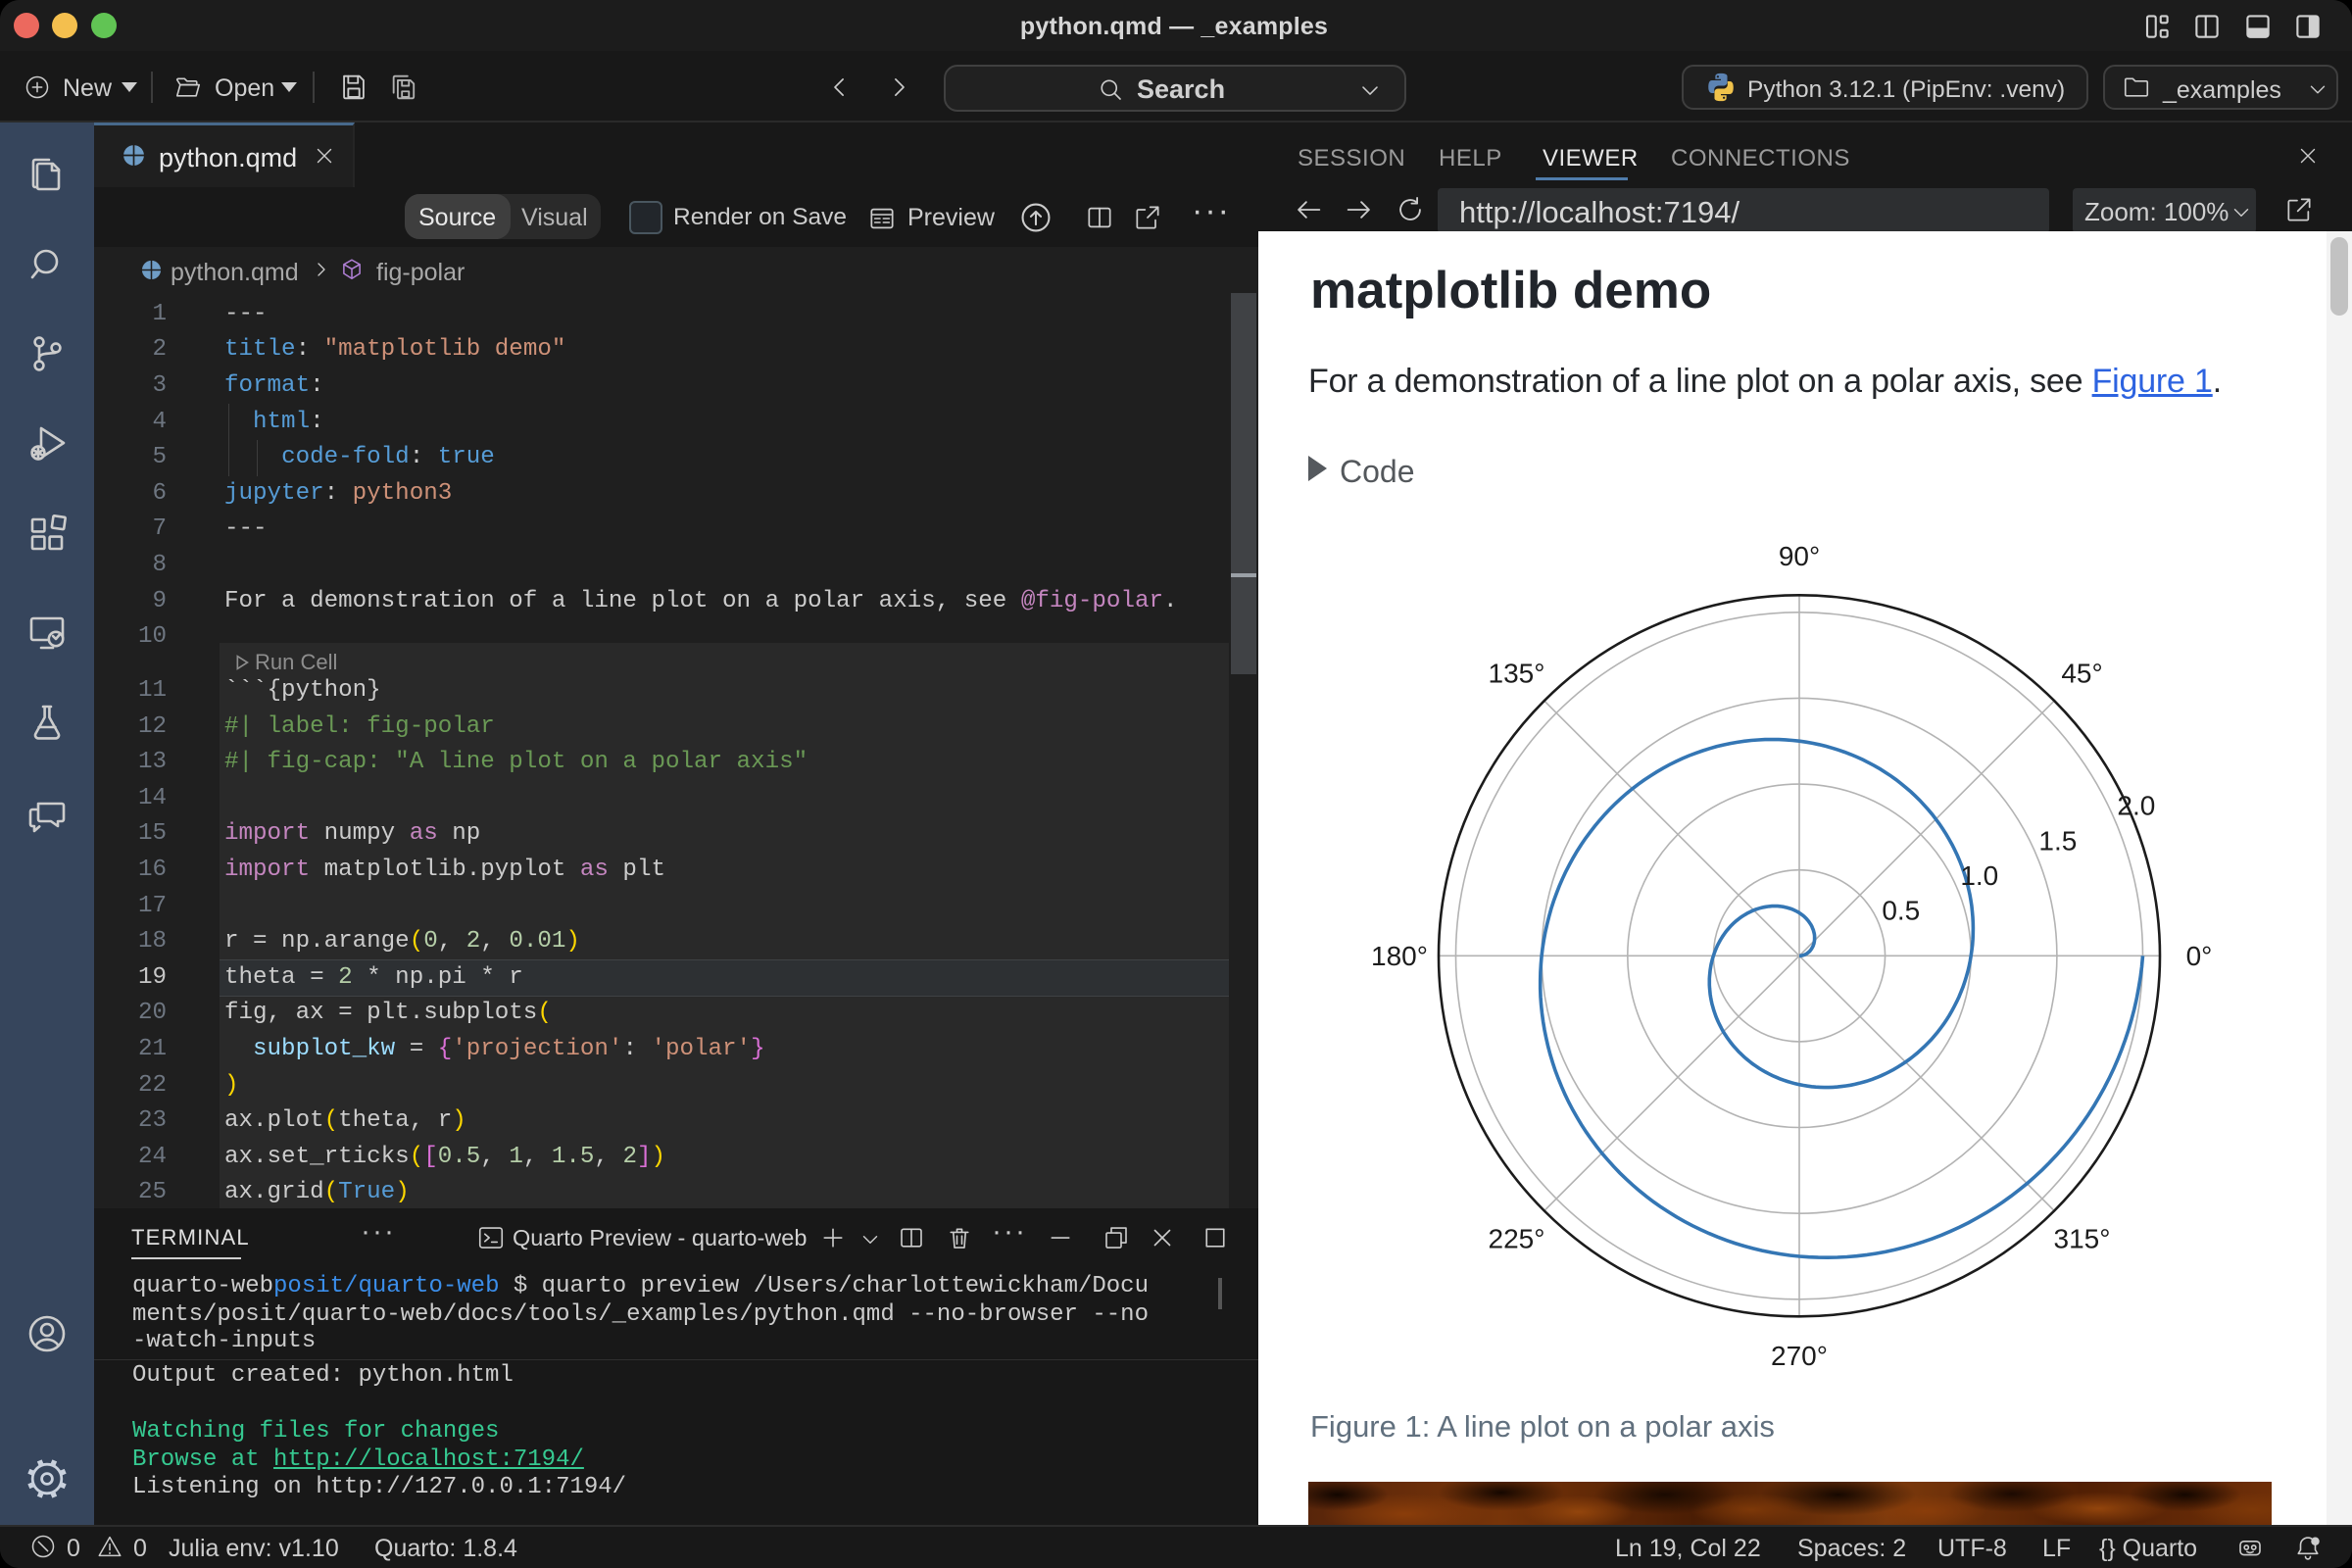 The height and width of the screenshot is (1568, 2352). Describe the element at coordinates (1979, 875) in the screenshot. I see `svg-text: 1.0` at that location.